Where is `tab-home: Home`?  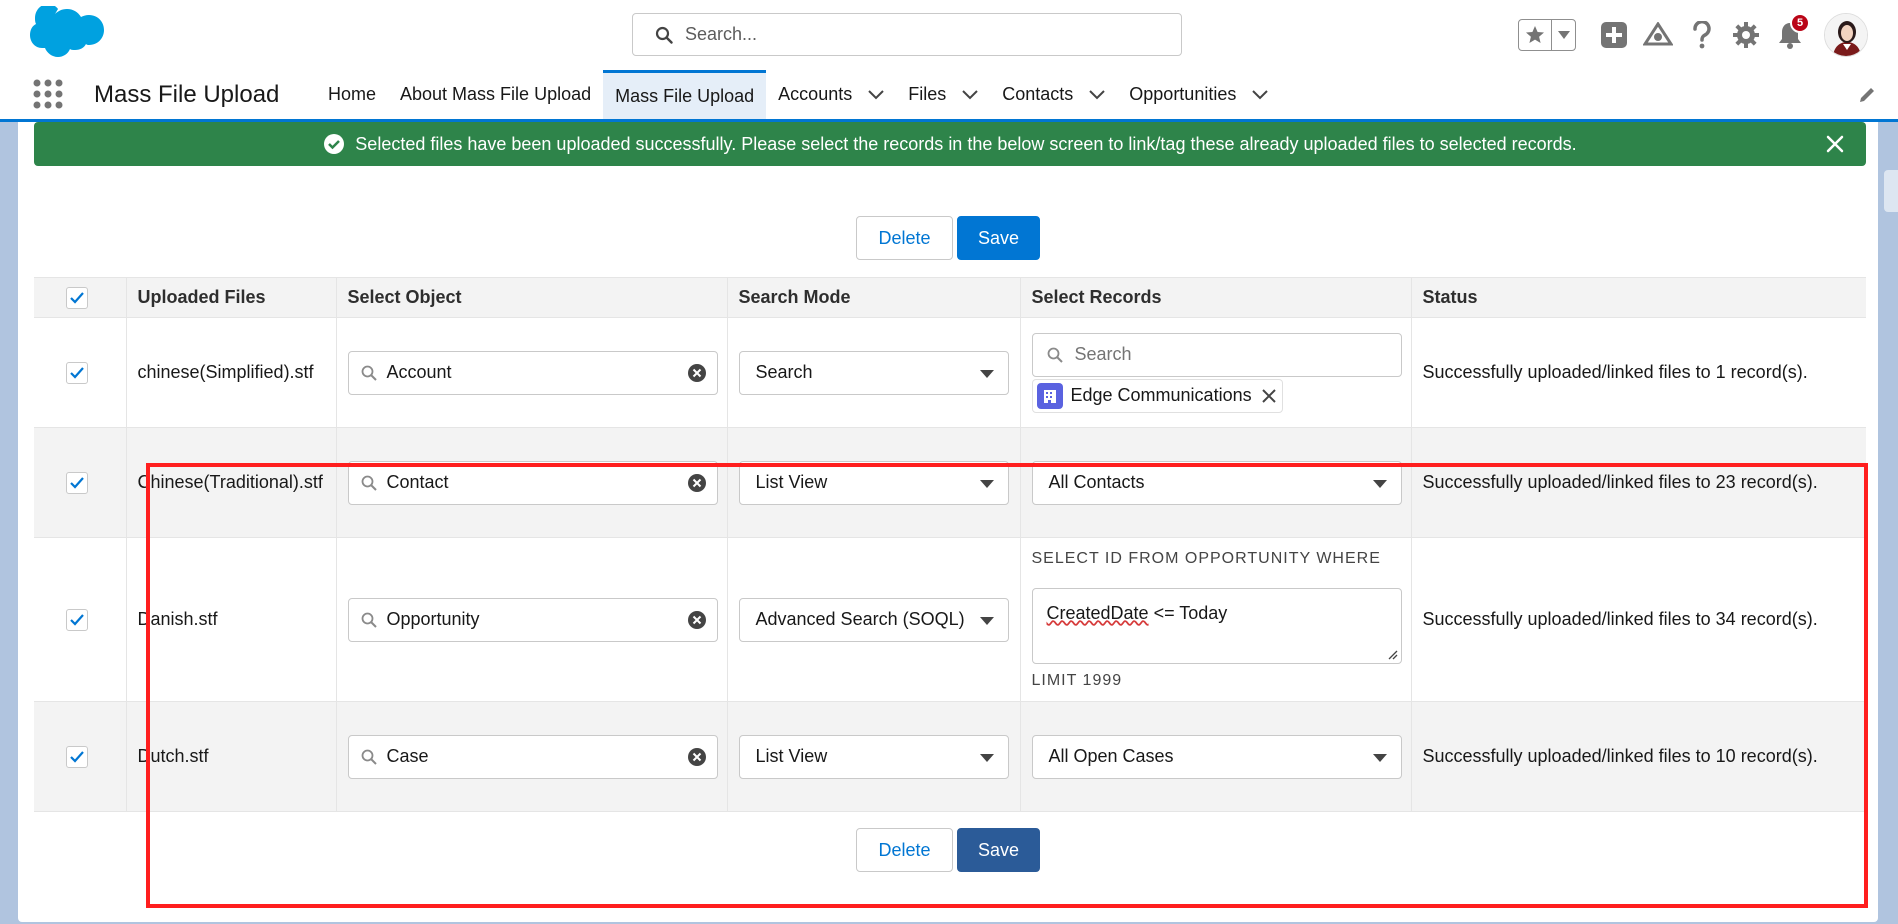 tab-home: Home is located at coordinates (352, 94).